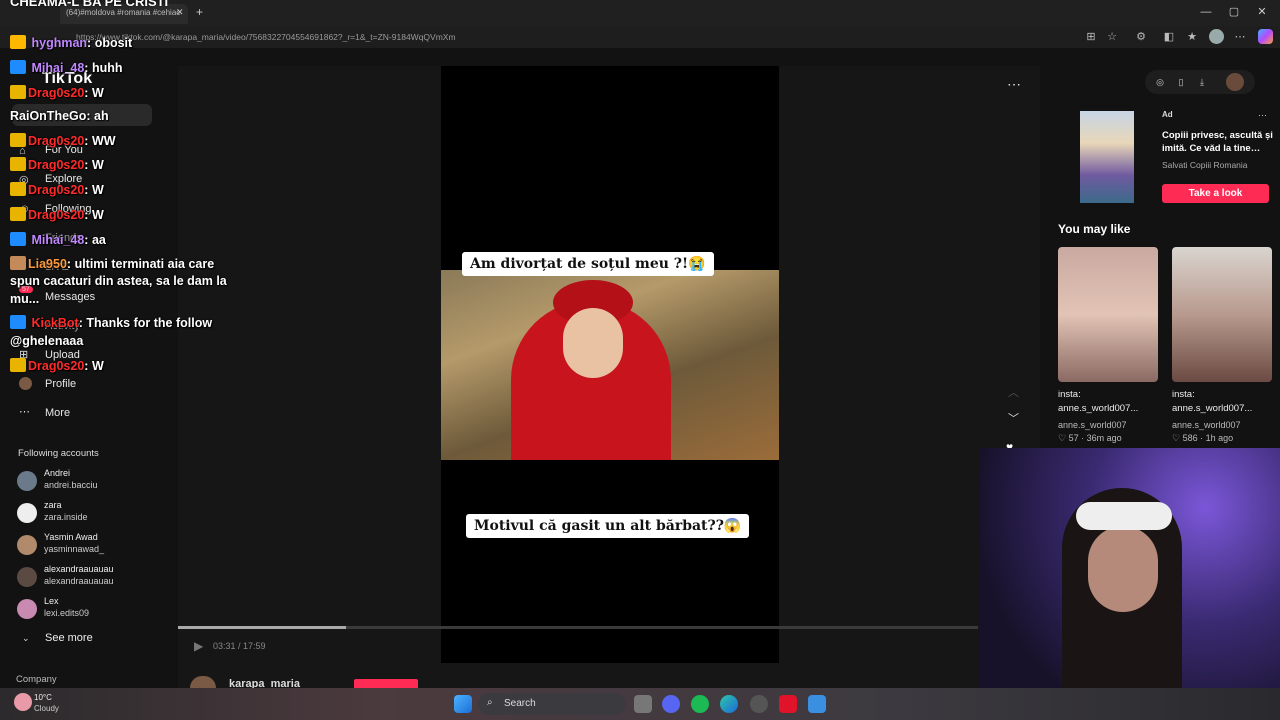  Describe the element at coordinates (1265, 36) in the screenshot. I see `copilot-icon` at that location.